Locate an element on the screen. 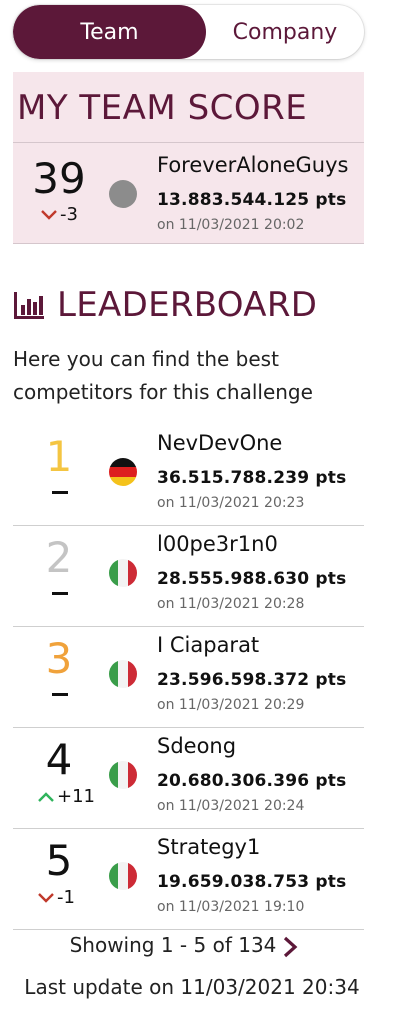 This screenshot has height=1012, width=400. bar-chart-icon is located at coordinates (29, 305).